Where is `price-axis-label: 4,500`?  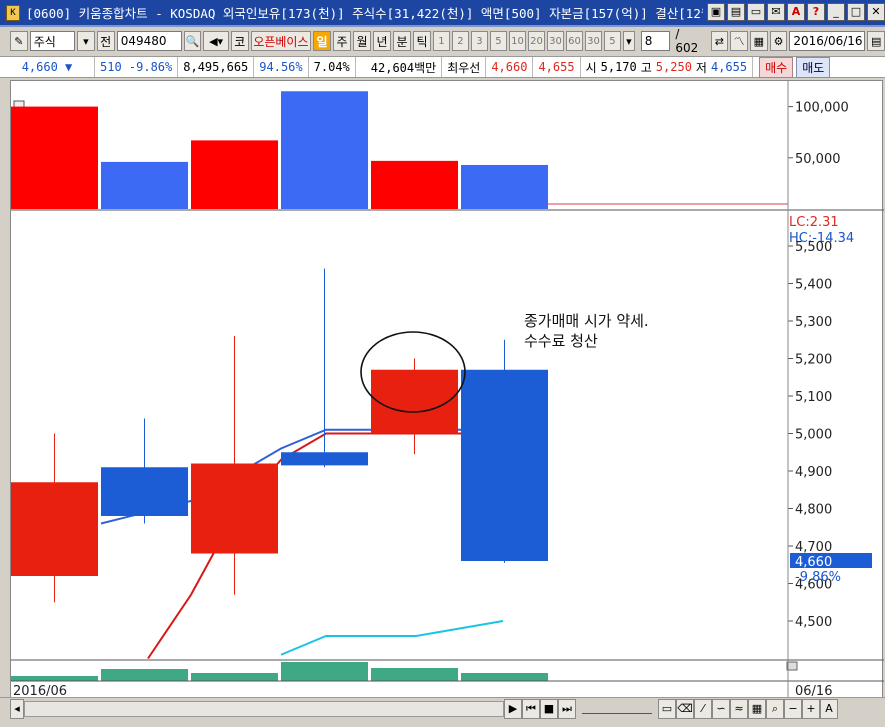
price-axis-label: 4,500 is located at coordinates (813, 622).